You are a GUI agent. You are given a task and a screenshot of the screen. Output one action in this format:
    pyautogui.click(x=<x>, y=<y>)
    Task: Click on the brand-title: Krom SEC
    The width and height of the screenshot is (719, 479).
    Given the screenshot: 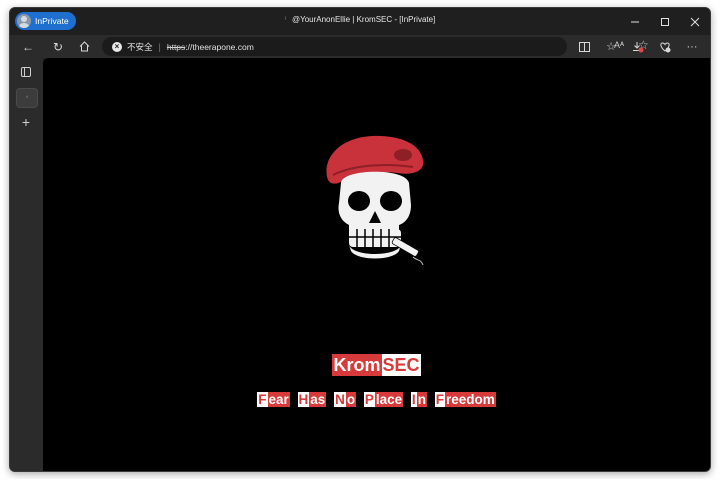 What is the action you would take?
    pyautogui.click(x=376, y=365)
    